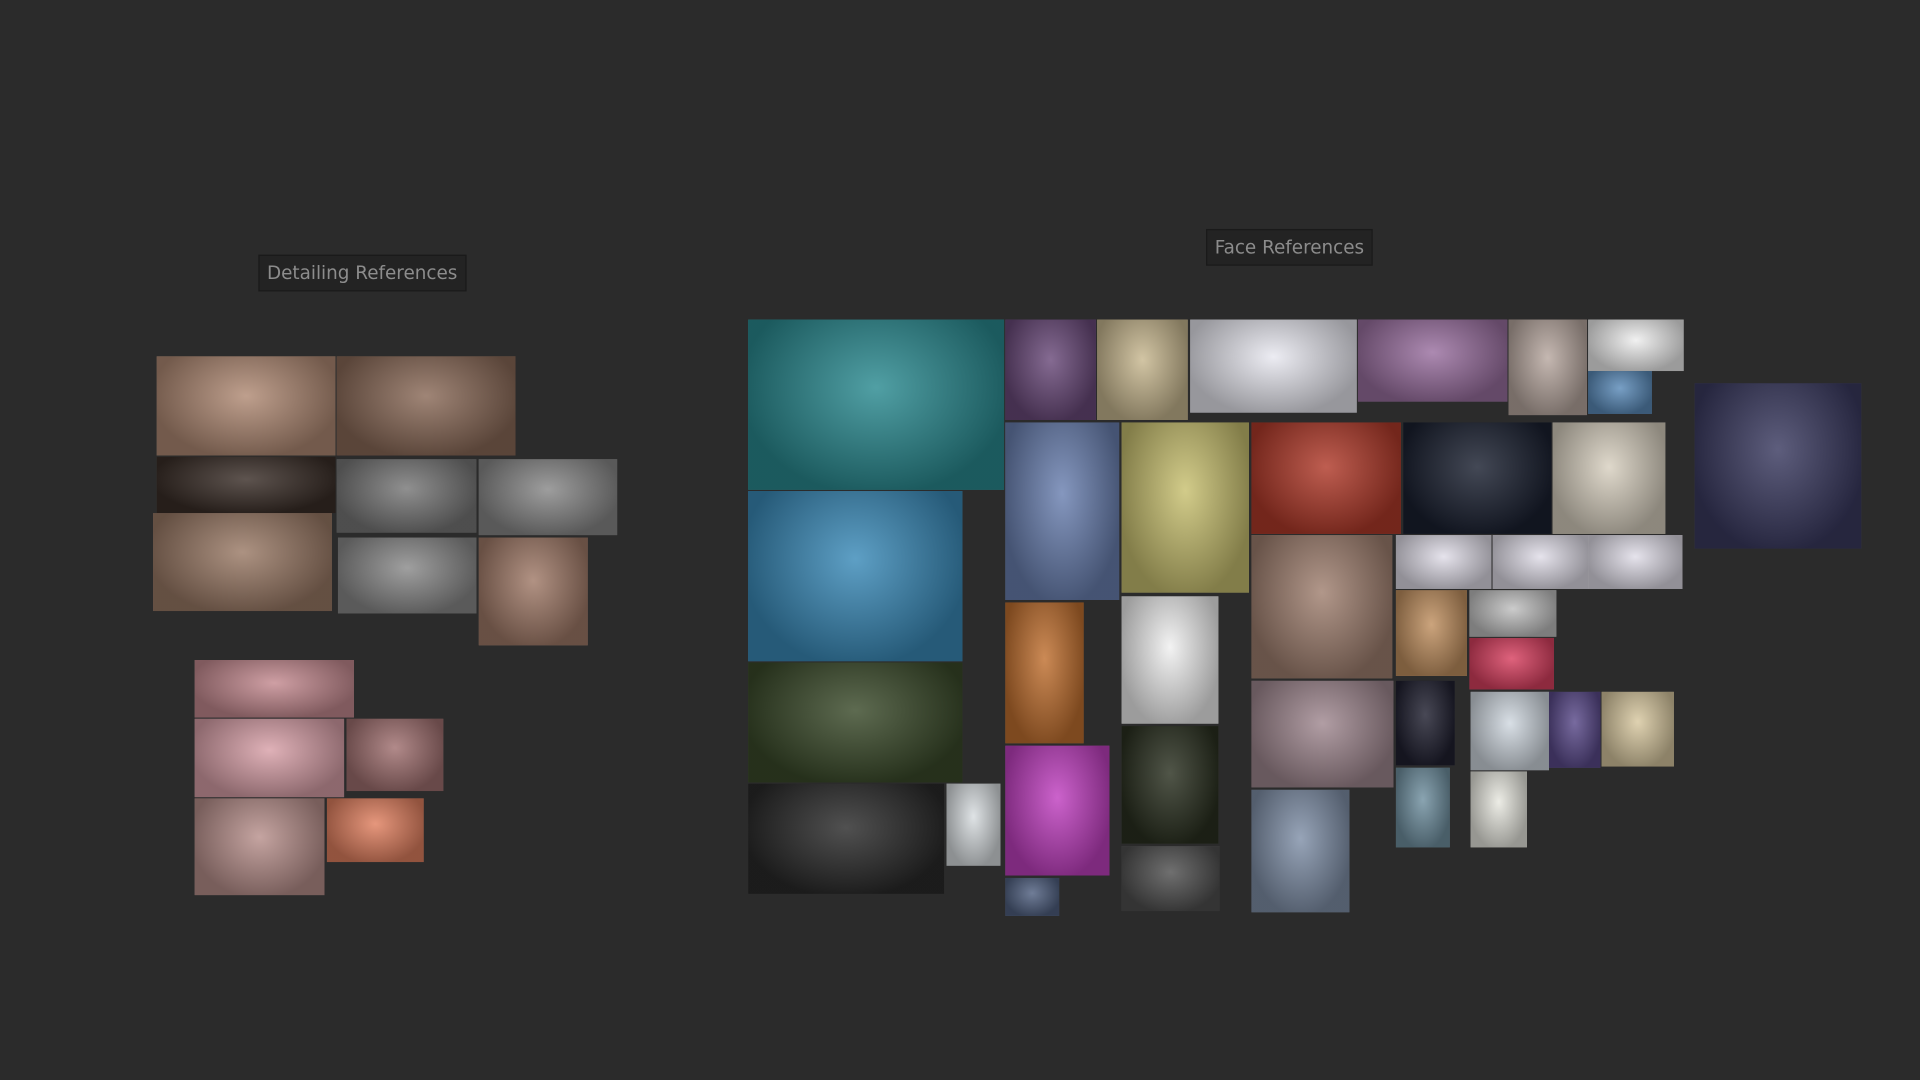 Image resolution: width=1920 pixels, height=1080 pixels. What do you see at coordinates (1289, 247) in the screenshot?
I see `group-label-face-references: Face References` at bounding box center [1289, 247].